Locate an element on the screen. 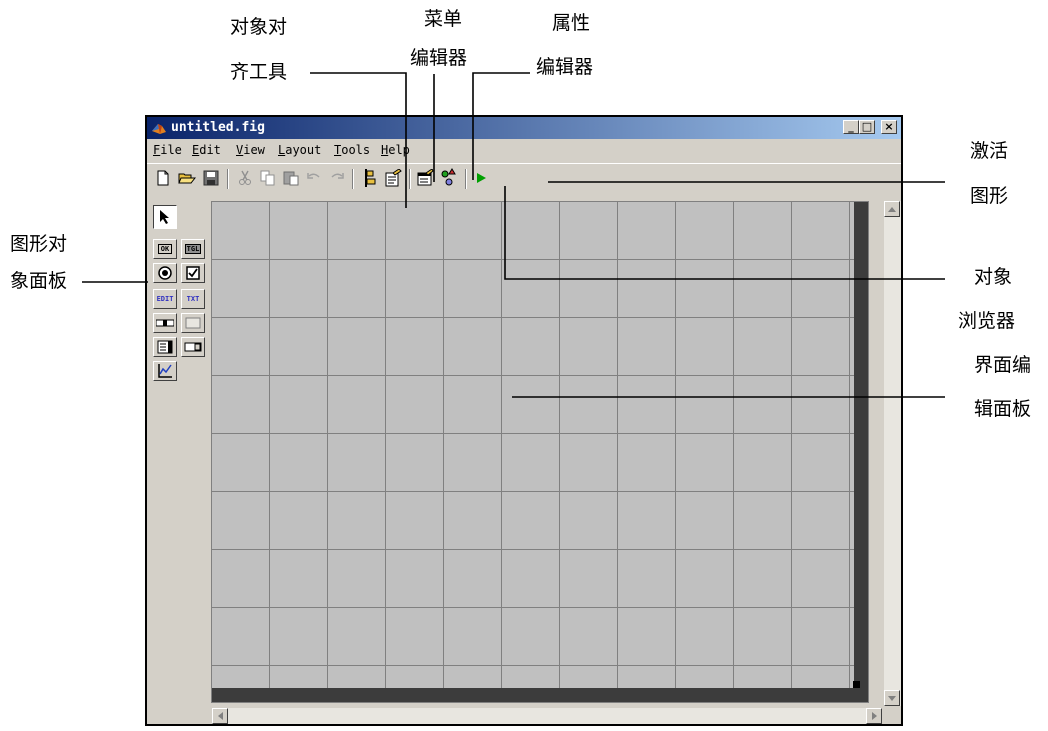  property-editor-icon is located at coordinates (425, 178).